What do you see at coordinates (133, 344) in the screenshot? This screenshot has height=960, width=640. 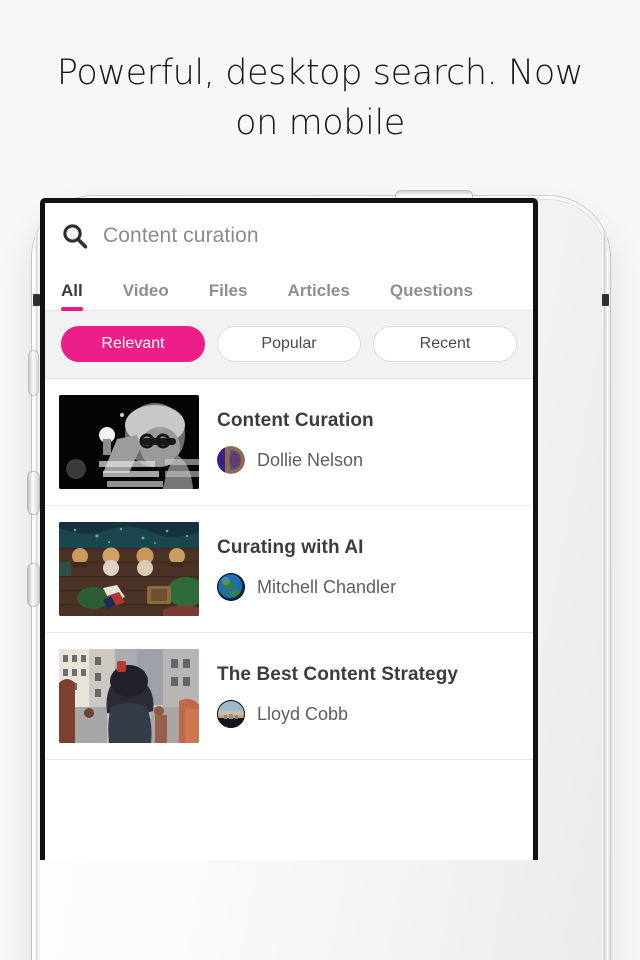 I see `filter-relevant: Relevant` at bounding box center [133, 344].